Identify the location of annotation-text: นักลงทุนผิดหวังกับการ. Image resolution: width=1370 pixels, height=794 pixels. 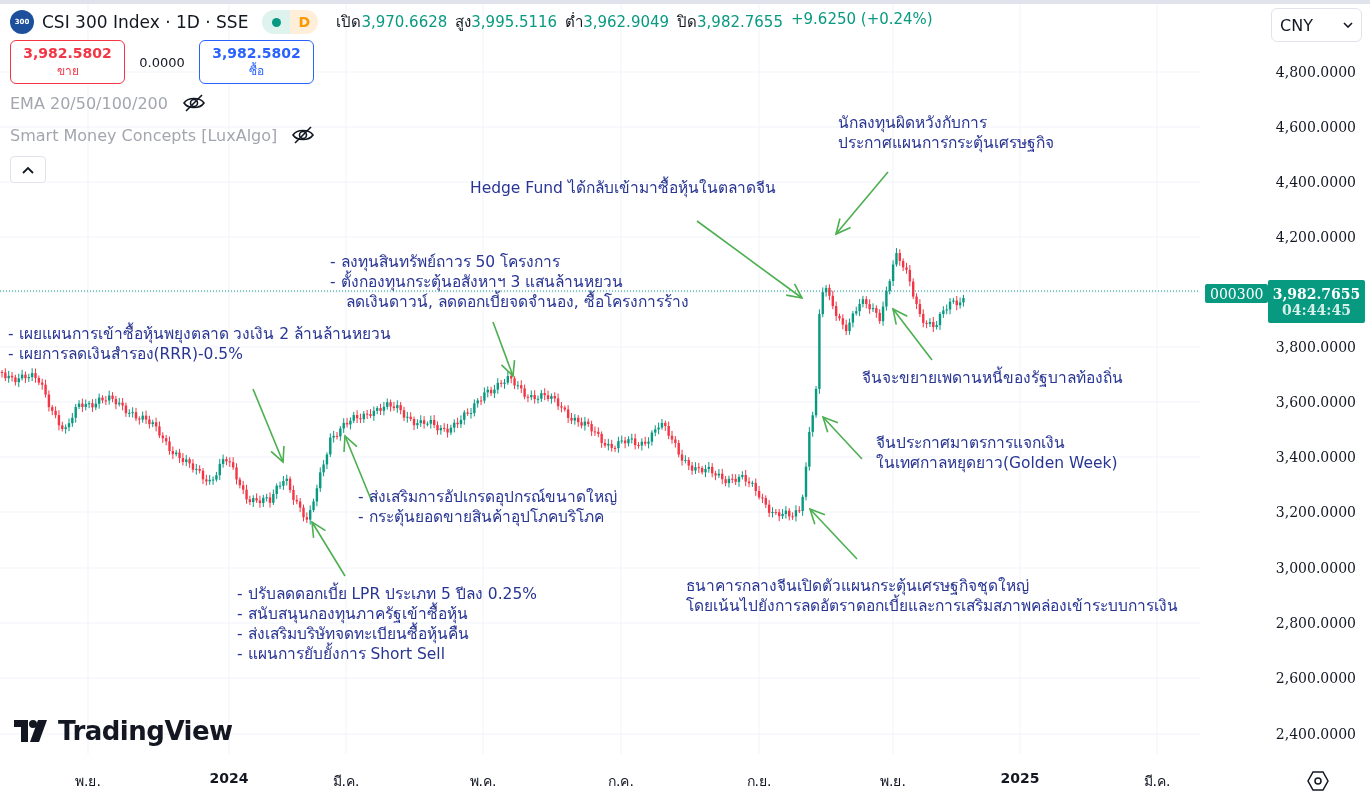
(913, 123).